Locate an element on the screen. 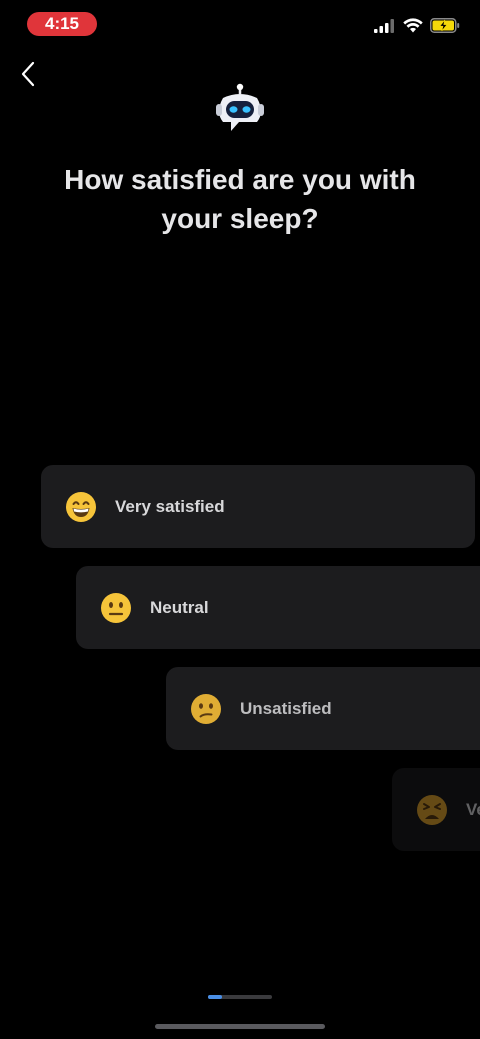  progress-fill is located at coordinates (215, 997).